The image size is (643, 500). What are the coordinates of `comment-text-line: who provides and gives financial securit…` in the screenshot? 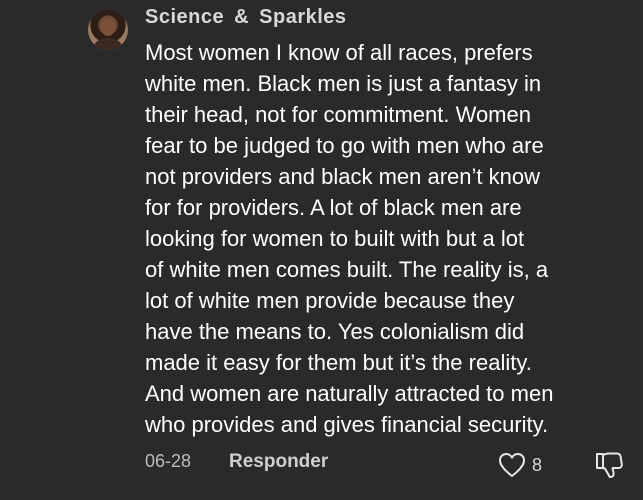 It's located at (347, 424).